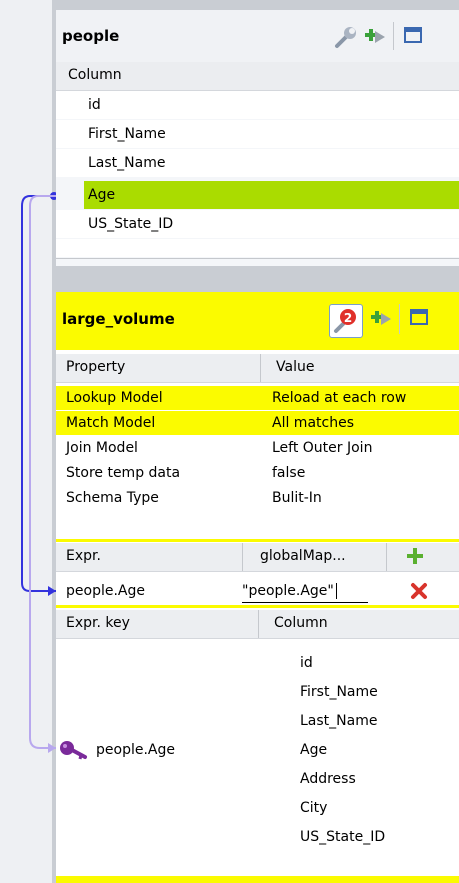 Image resolution: width=459 pixels, height=883 pixels. What do you see at coordinates (135, 750) in the screenshot?
I see `expr-key: people.Age` at bounding box center [135, 750].